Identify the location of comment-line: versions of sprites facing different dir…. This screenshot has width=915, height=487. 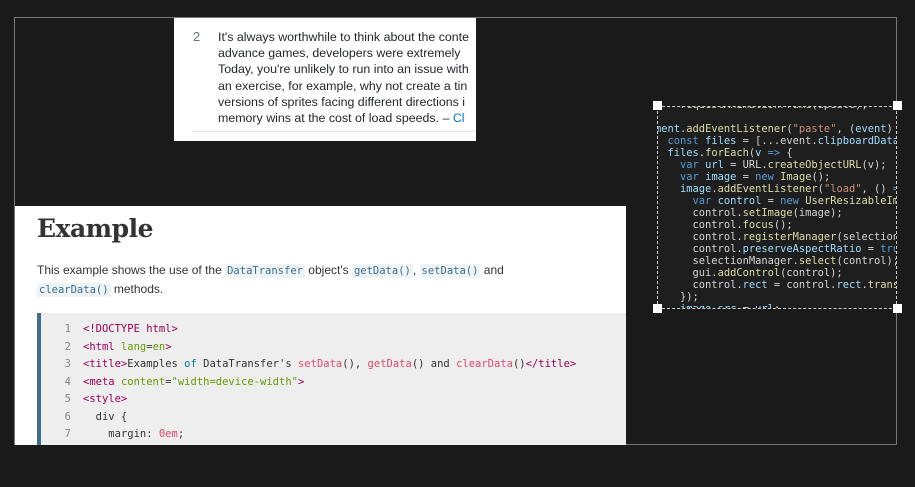
(342, 101).